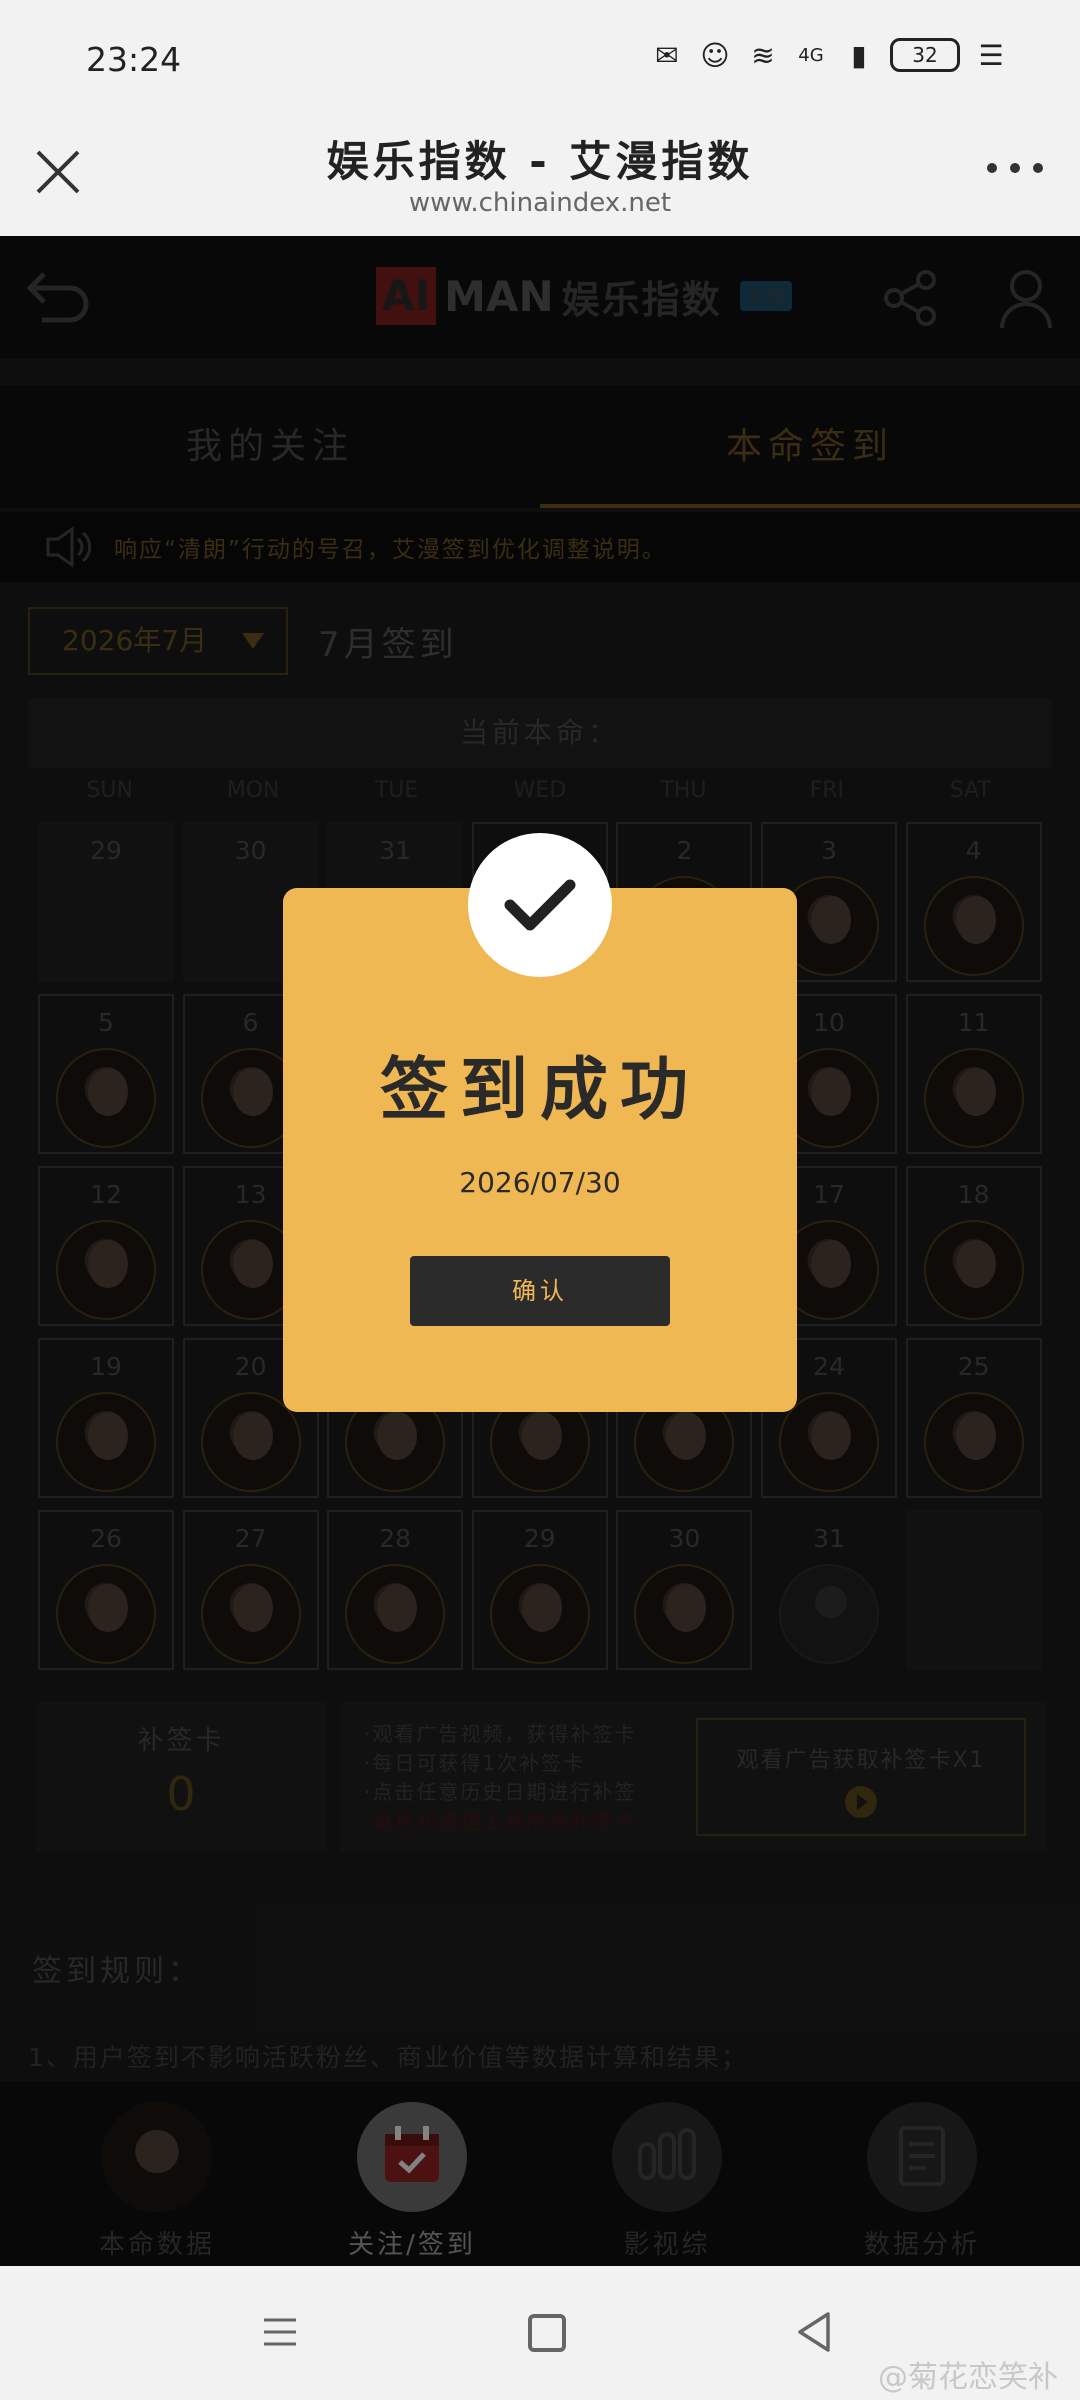  Describe the element at coordinates (859, 55) in the screenshot. I see `signal-icon: ▮` at that location.